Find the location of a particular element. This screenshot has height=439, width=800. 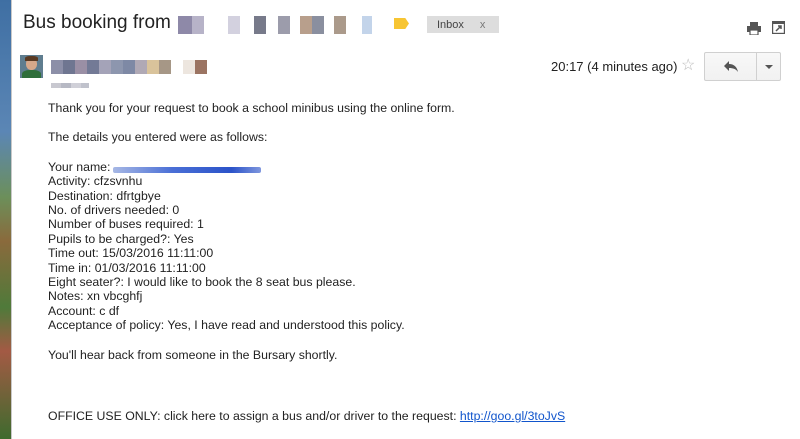

inbox-label-text: Inbox is located at coordinates (450, 24).